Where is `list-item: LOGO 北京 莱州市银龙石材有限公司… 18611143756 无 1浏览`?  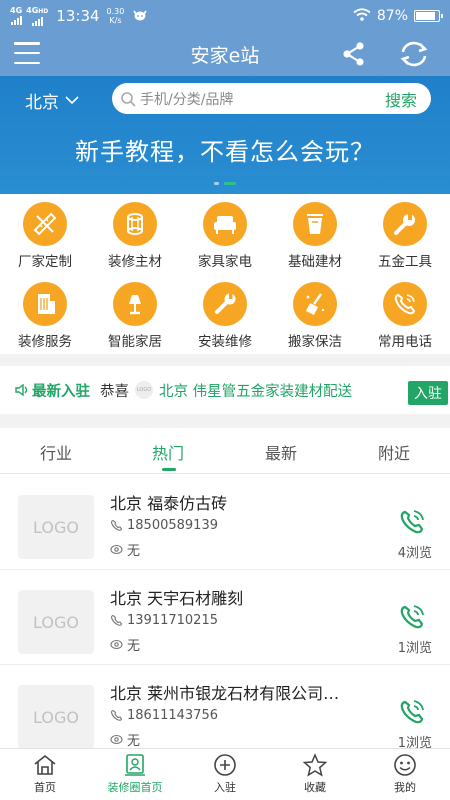
list-item: LOGO 北京 莱州市银龙石材有限公司… 18611143756 无 1浏览 is located at coordinates (225, 713).